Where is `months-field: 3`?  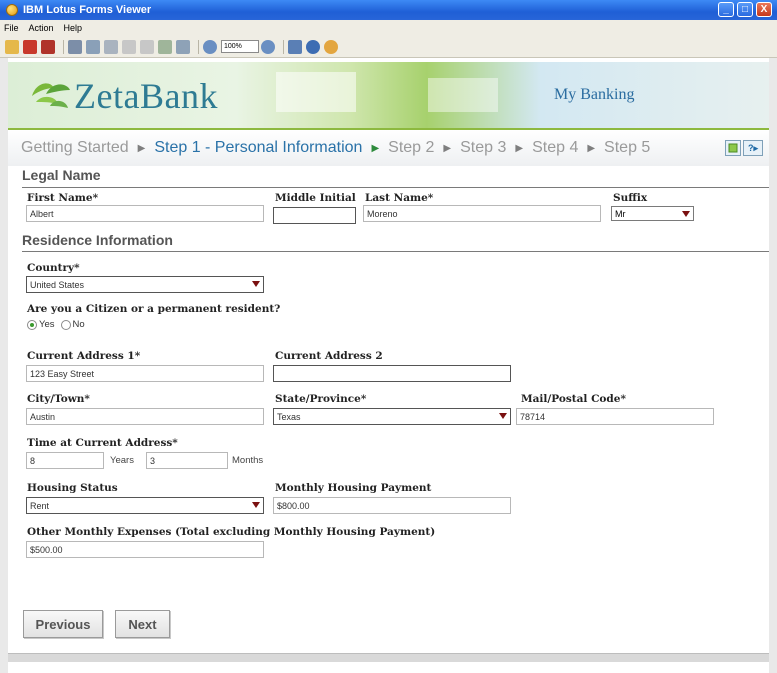
months-field: 3 is located at coordinates (187, 460).